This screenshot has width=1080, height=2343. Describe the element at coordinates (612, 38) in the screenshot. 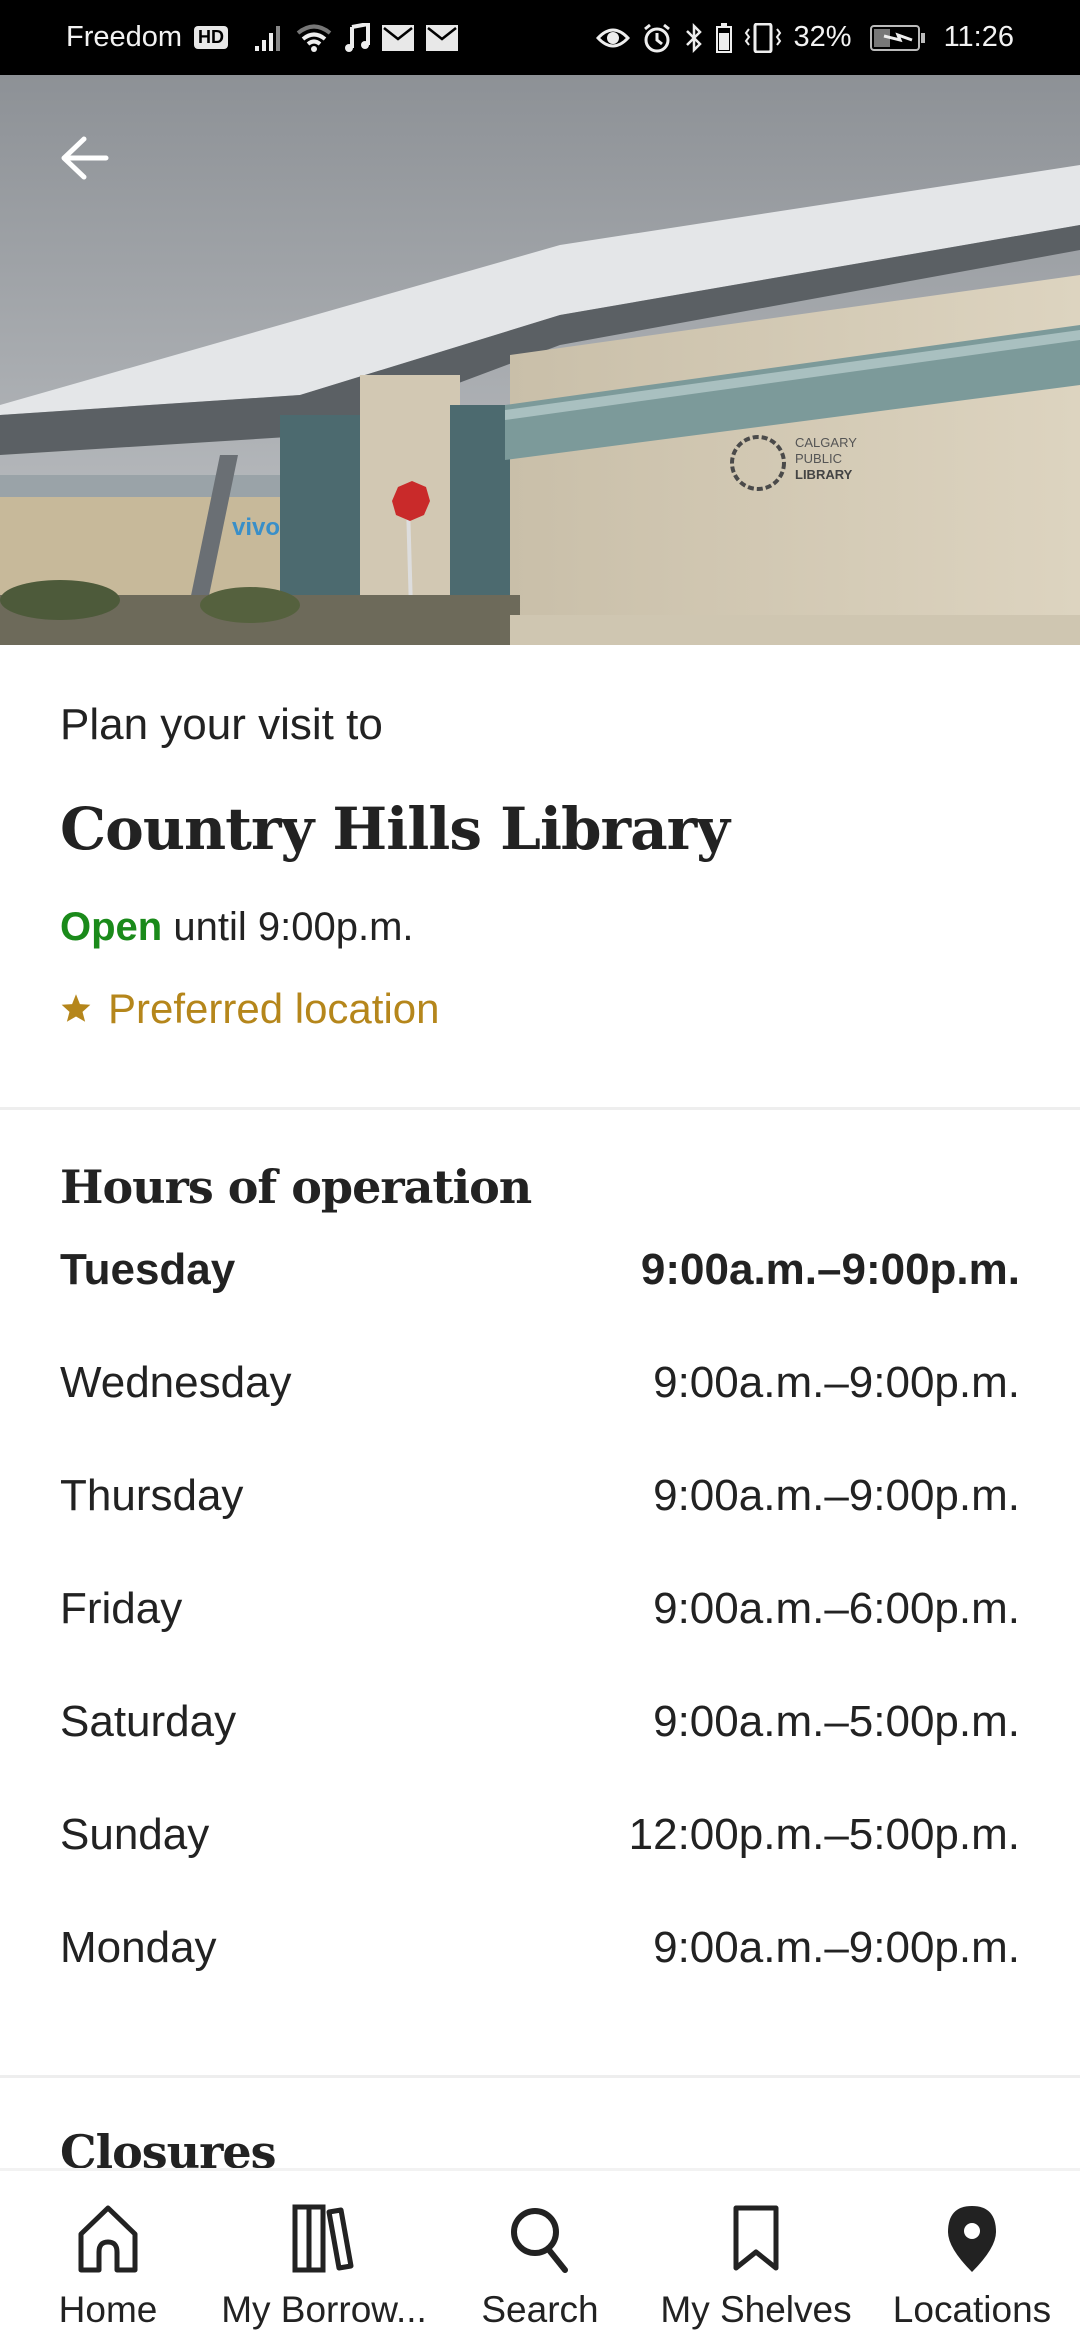

I see `eye-icon` at that location.